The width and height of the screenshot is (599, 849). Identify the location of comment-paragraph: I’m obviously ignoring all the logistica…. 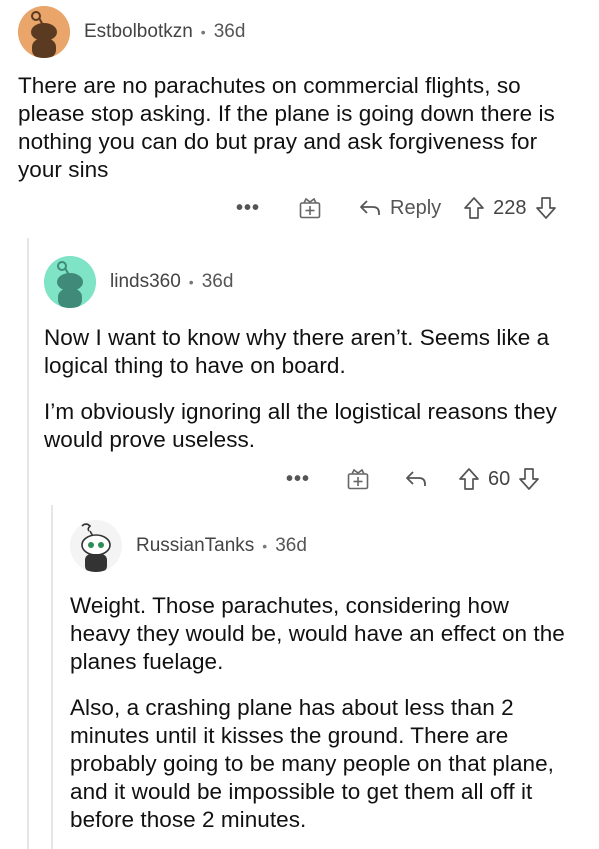
(300, 425).